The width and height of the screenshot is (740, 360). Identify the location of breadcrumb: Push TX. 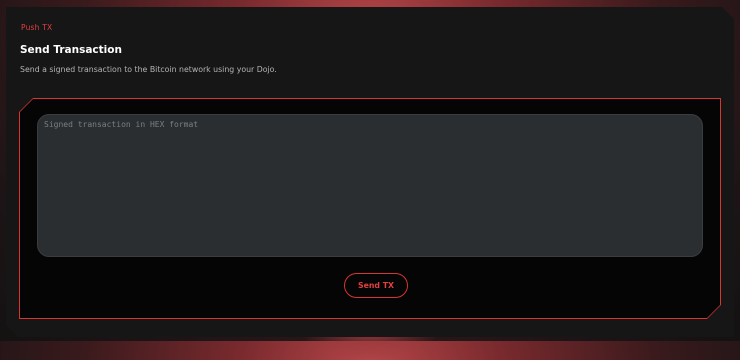
(37, 27).